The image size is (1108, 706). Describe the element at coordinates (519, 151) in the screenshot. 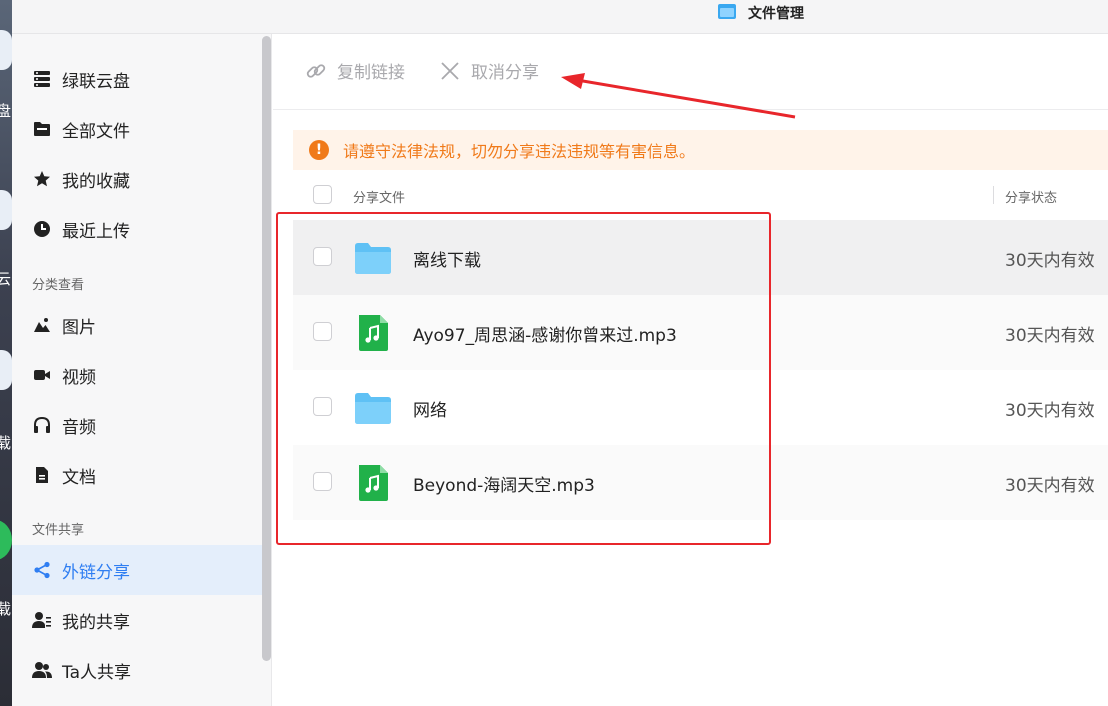

I see `legal-notice-text: 请遵守法律法规，切勿分享违法违规等有害信息。` at that location.